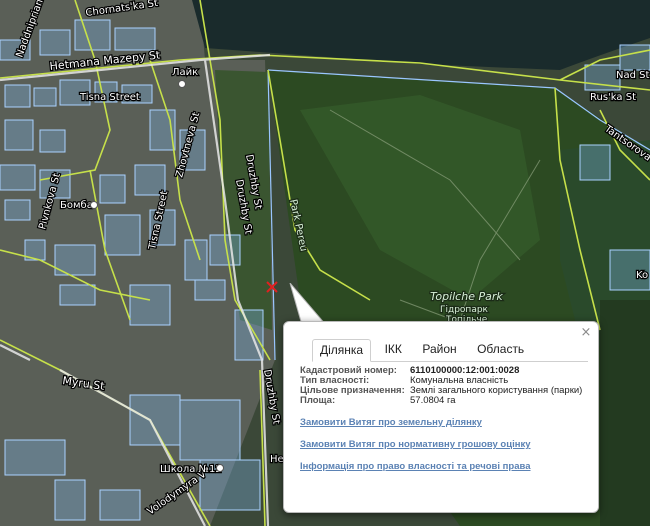 The image size is (650, 526). I want to click on tab-oblast: Область, so click(500, 349).